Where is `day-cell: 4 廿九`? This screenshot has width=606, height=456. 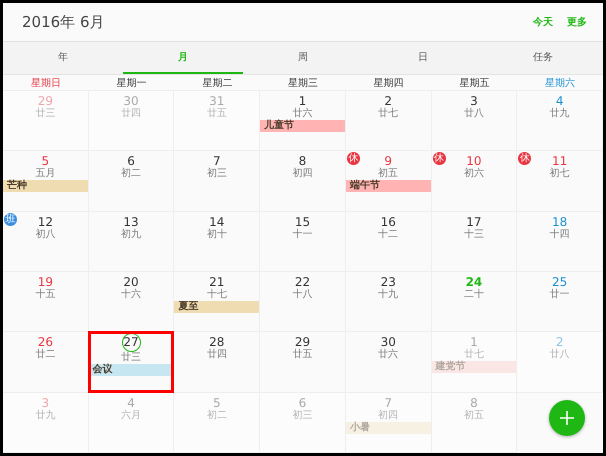
day-cell: 4 廿九 is located at coordinates (560, 121).